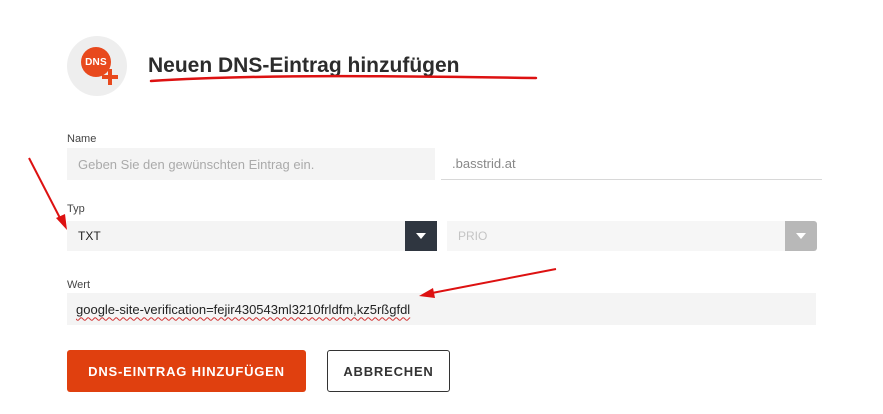 The image size is (883, 414). I want to click on name-input: Geben Sie den gewünschten Eintrag ein., so click(251, 164).